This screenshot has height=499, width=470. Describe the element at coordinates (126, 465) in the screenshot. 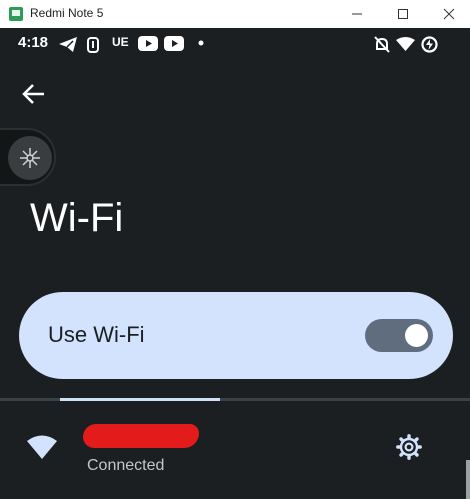

I see `network-status: Connected` at that location.